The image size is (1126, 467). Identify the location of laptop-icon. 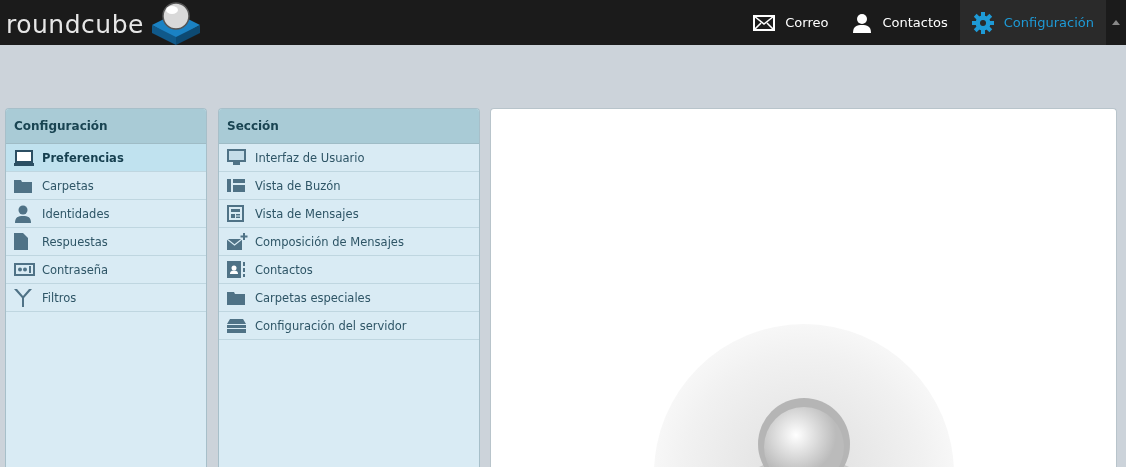
(24, 157).